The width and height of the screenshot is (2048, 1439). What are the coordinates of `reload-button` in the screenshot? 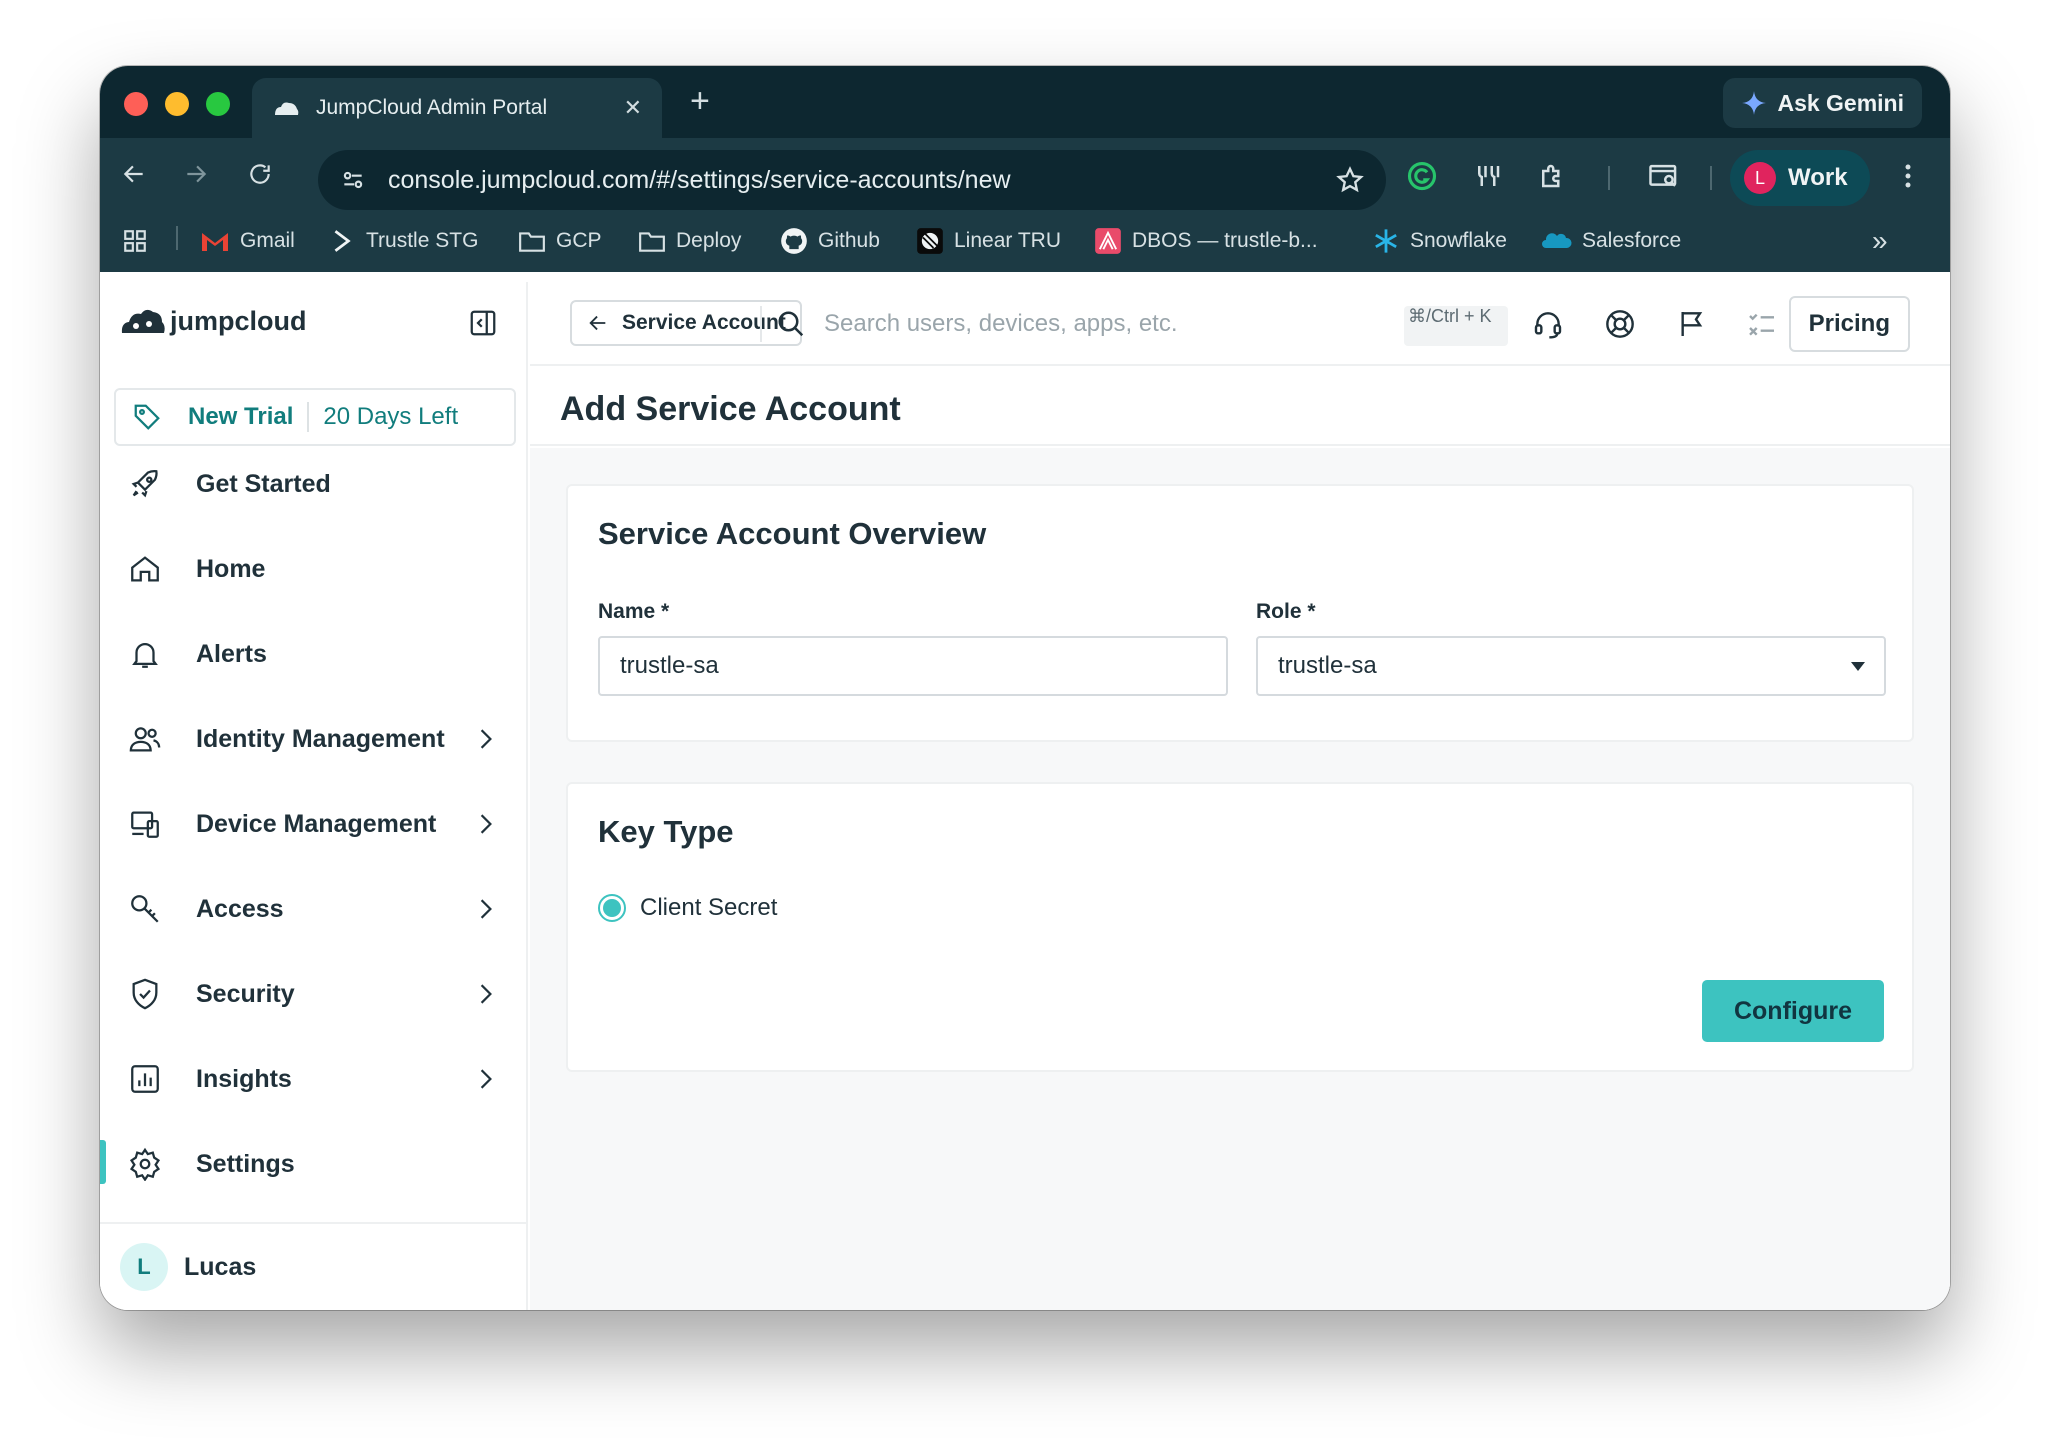 It's located at (260, 174).